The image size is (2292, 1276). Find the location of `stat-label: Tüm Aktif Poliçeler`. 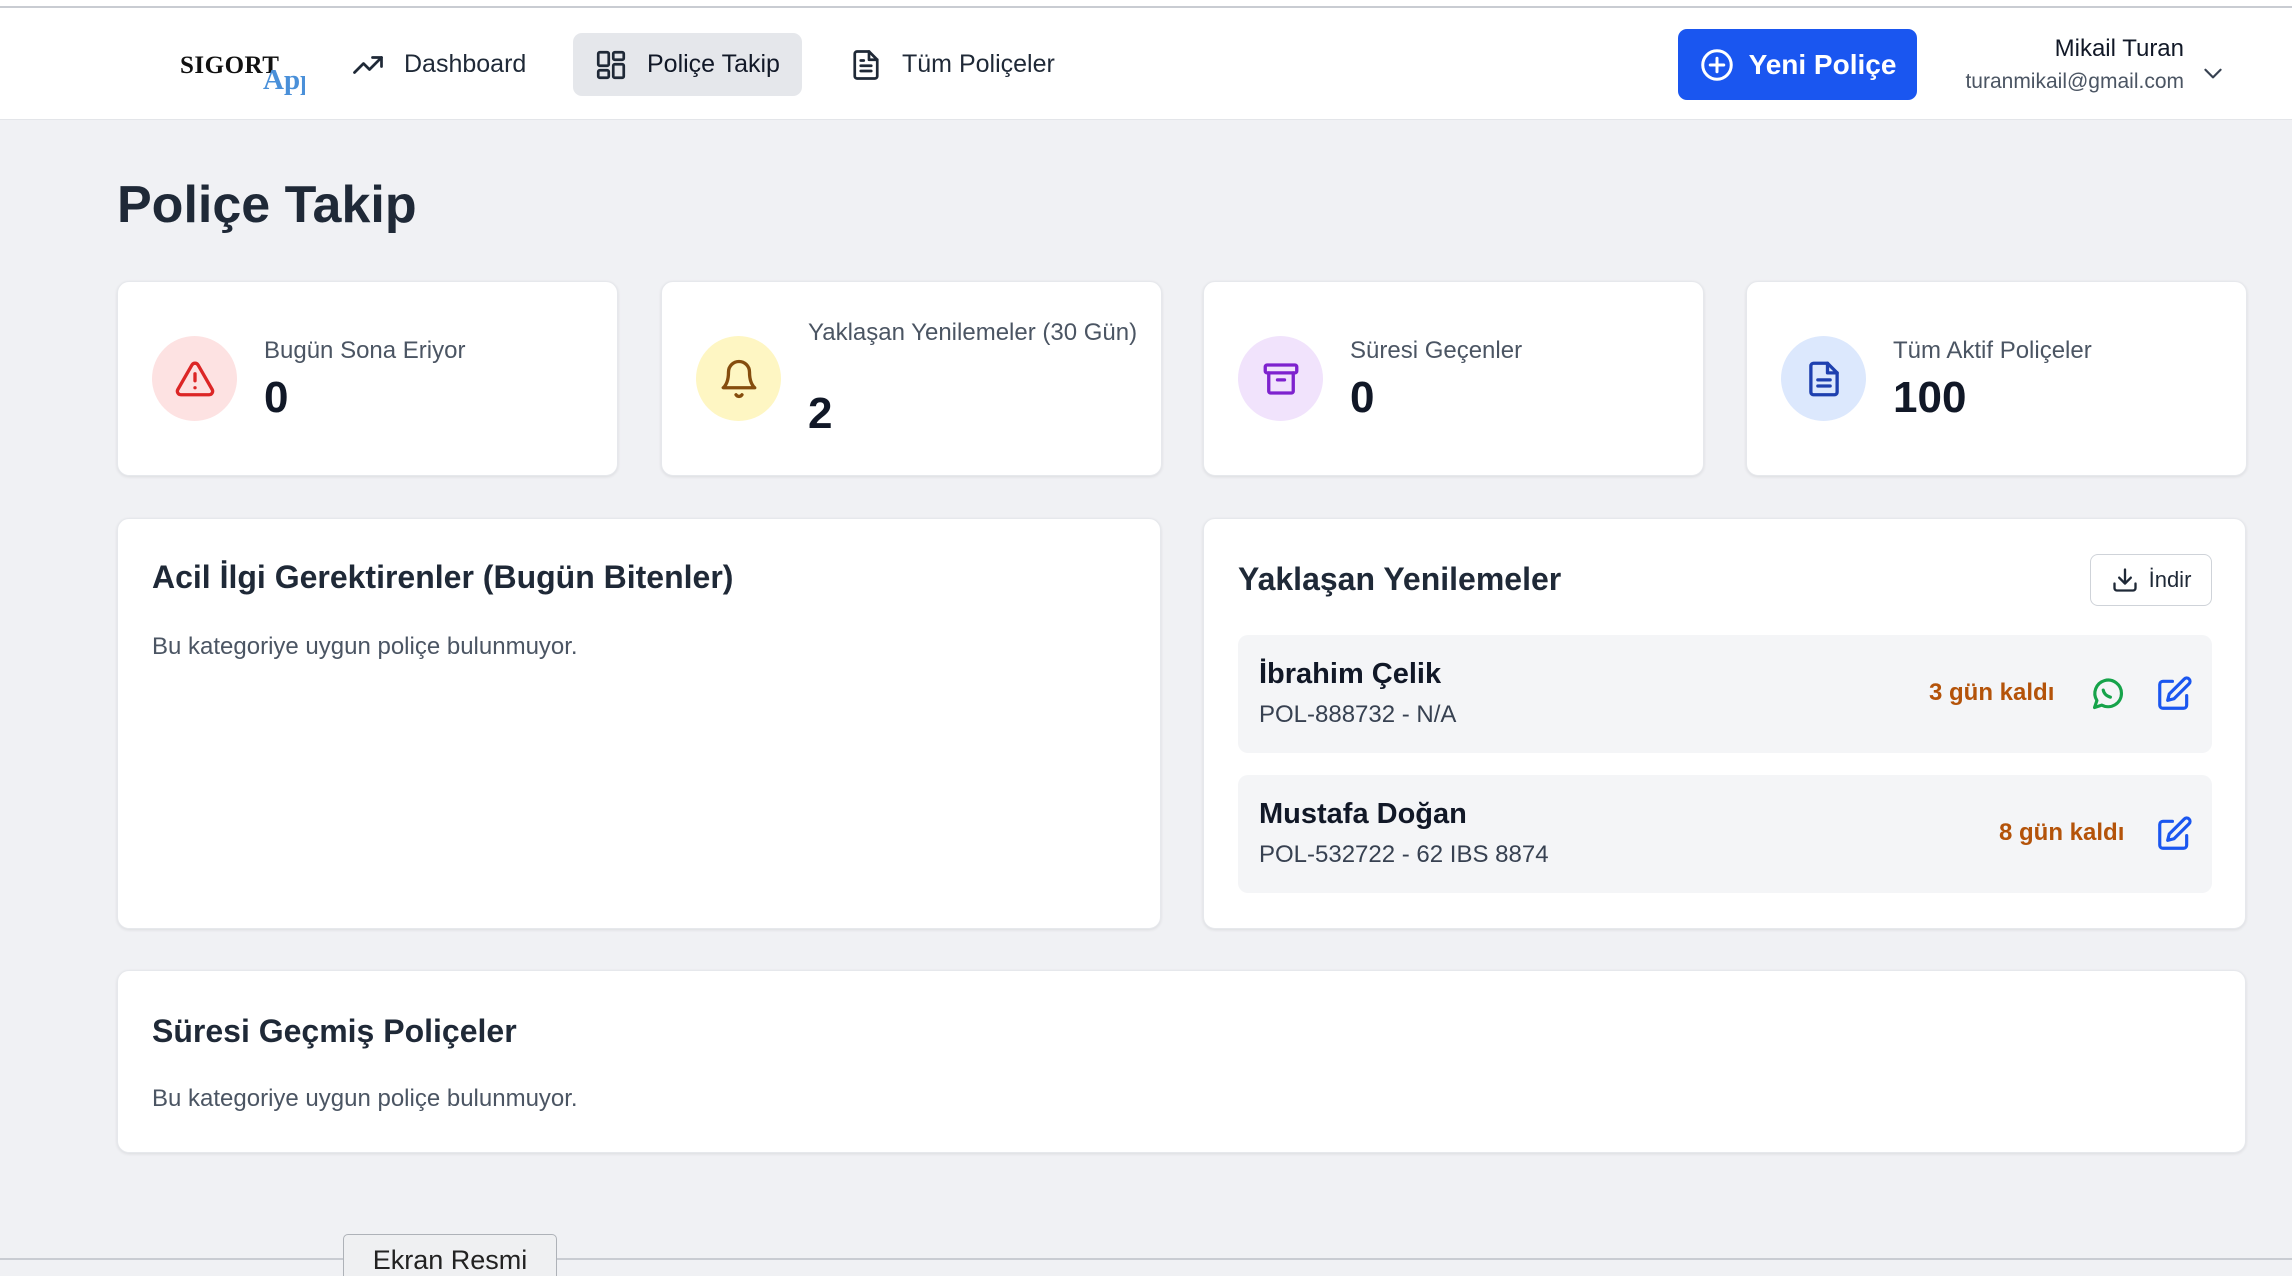

stat-label: Tüm Aktif Poliçeler is located at coordinates (1992, 350).